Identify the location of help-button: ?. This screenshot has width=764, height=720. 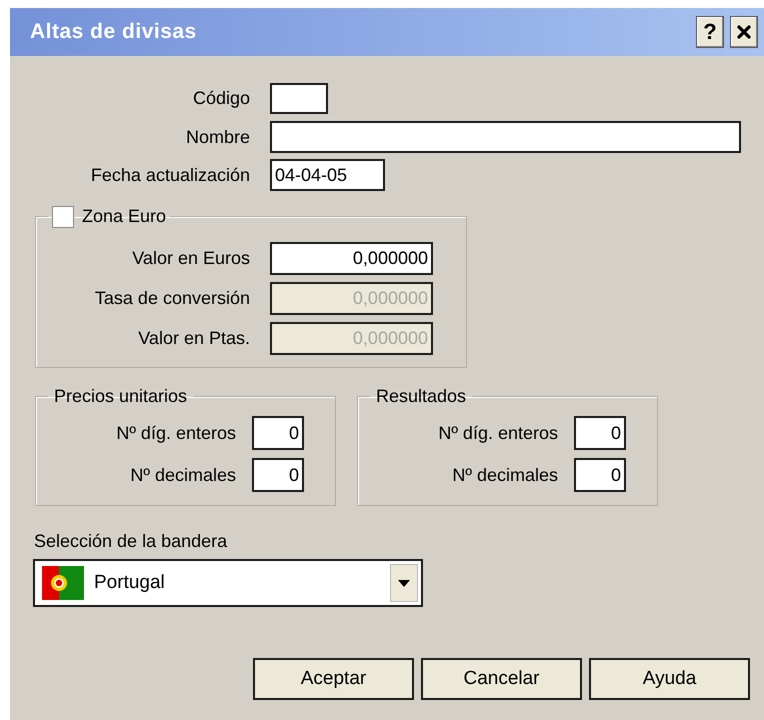
(710, 32).